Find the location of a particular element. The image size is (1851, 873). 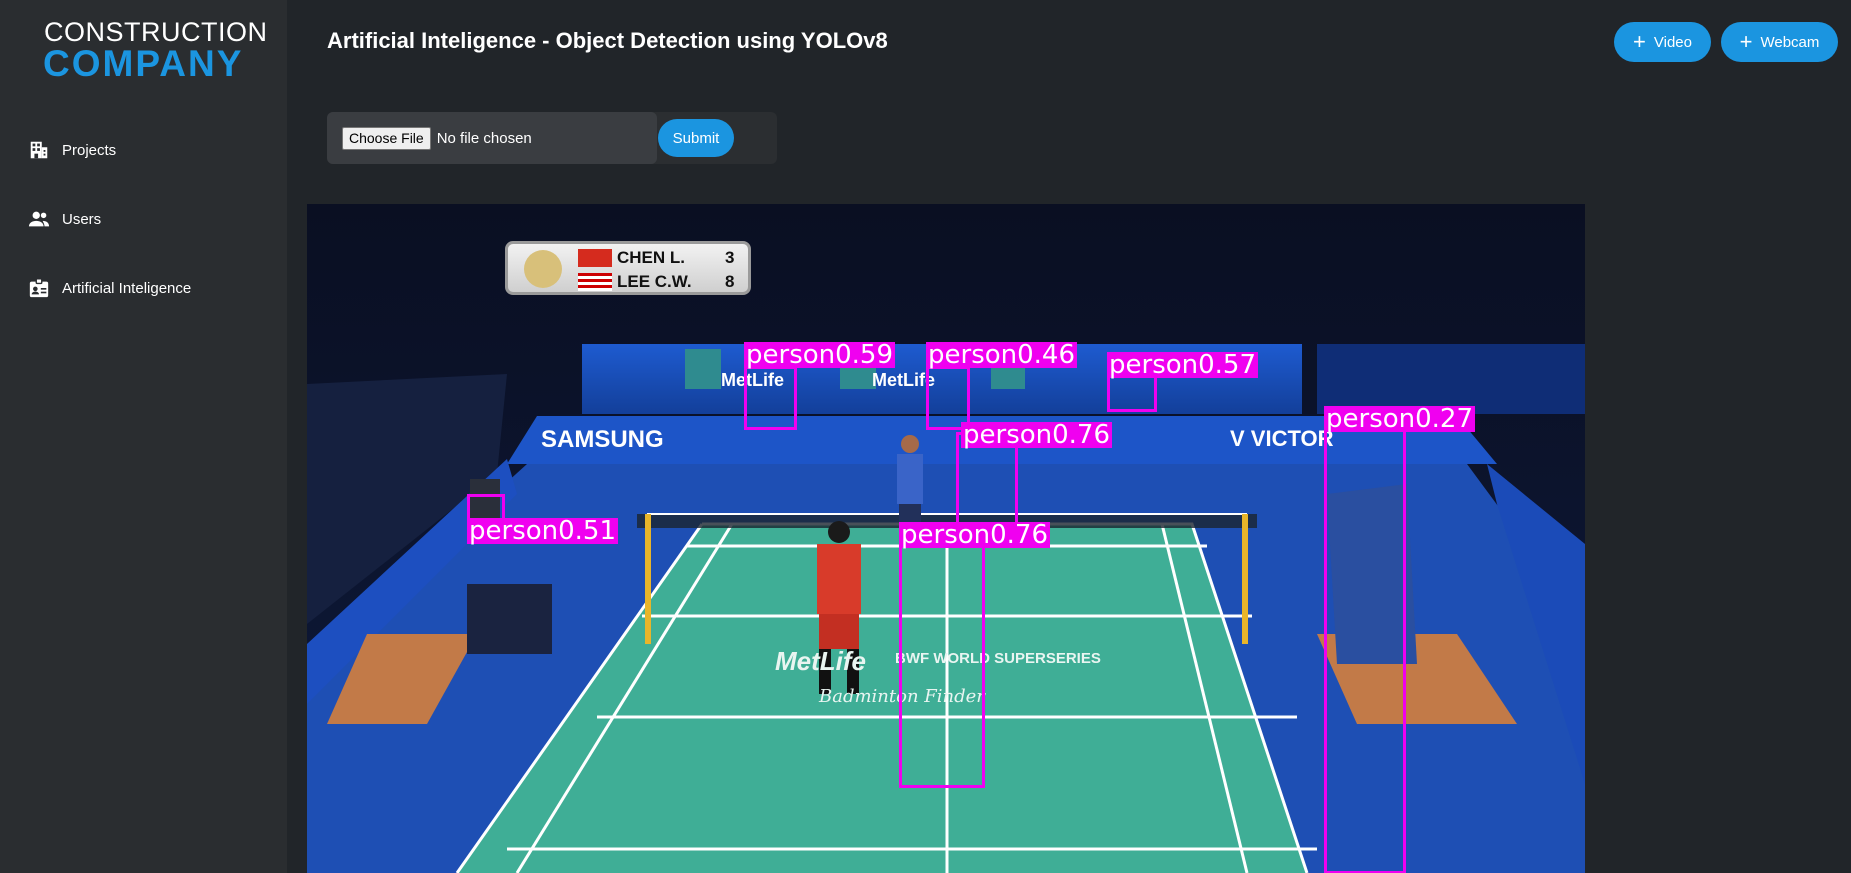

company-logo: CONSTRUCTION COMPANY is located at coordinates (155, 50).